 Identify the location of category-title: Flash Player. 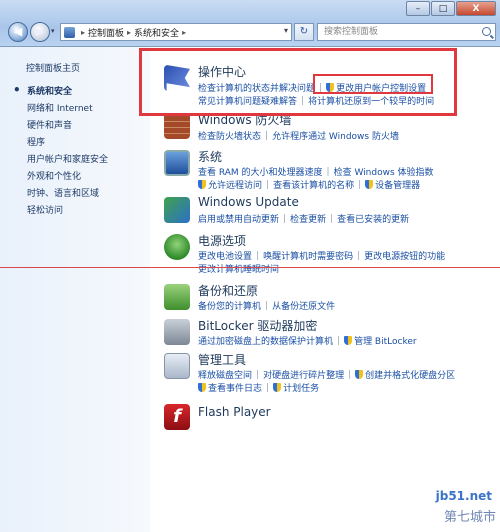
(234, 412).